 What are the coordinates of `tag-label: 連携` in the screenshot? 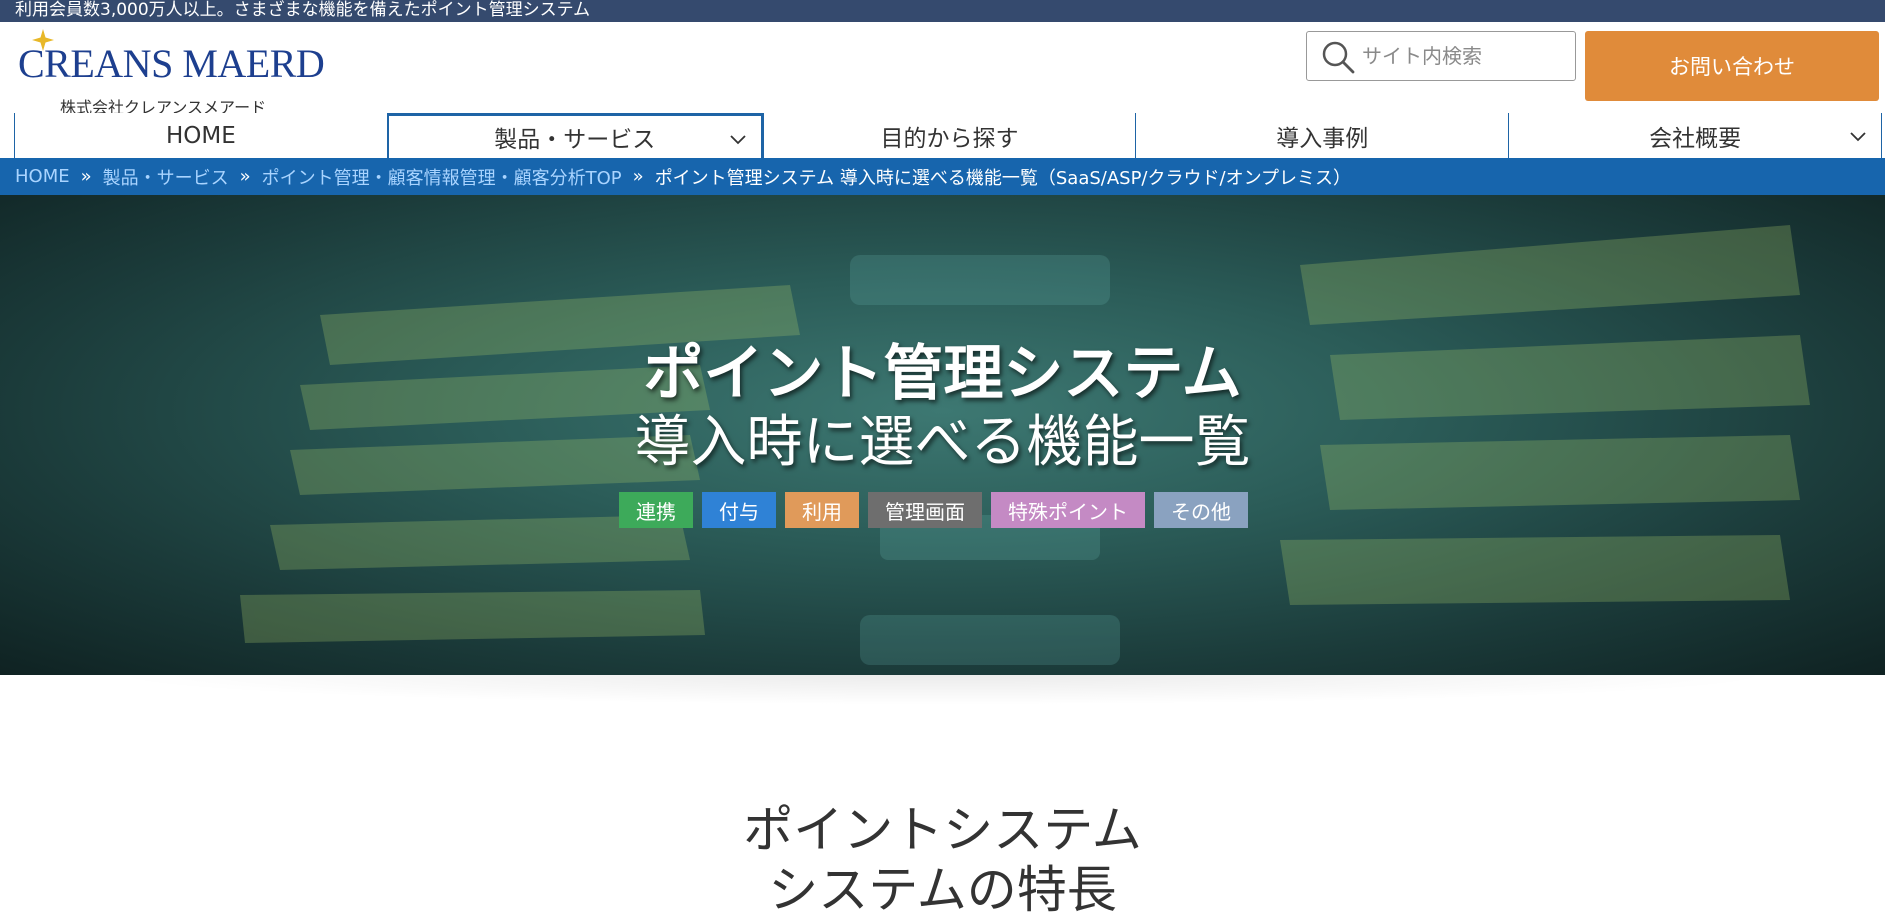 It's located at (656, 511).